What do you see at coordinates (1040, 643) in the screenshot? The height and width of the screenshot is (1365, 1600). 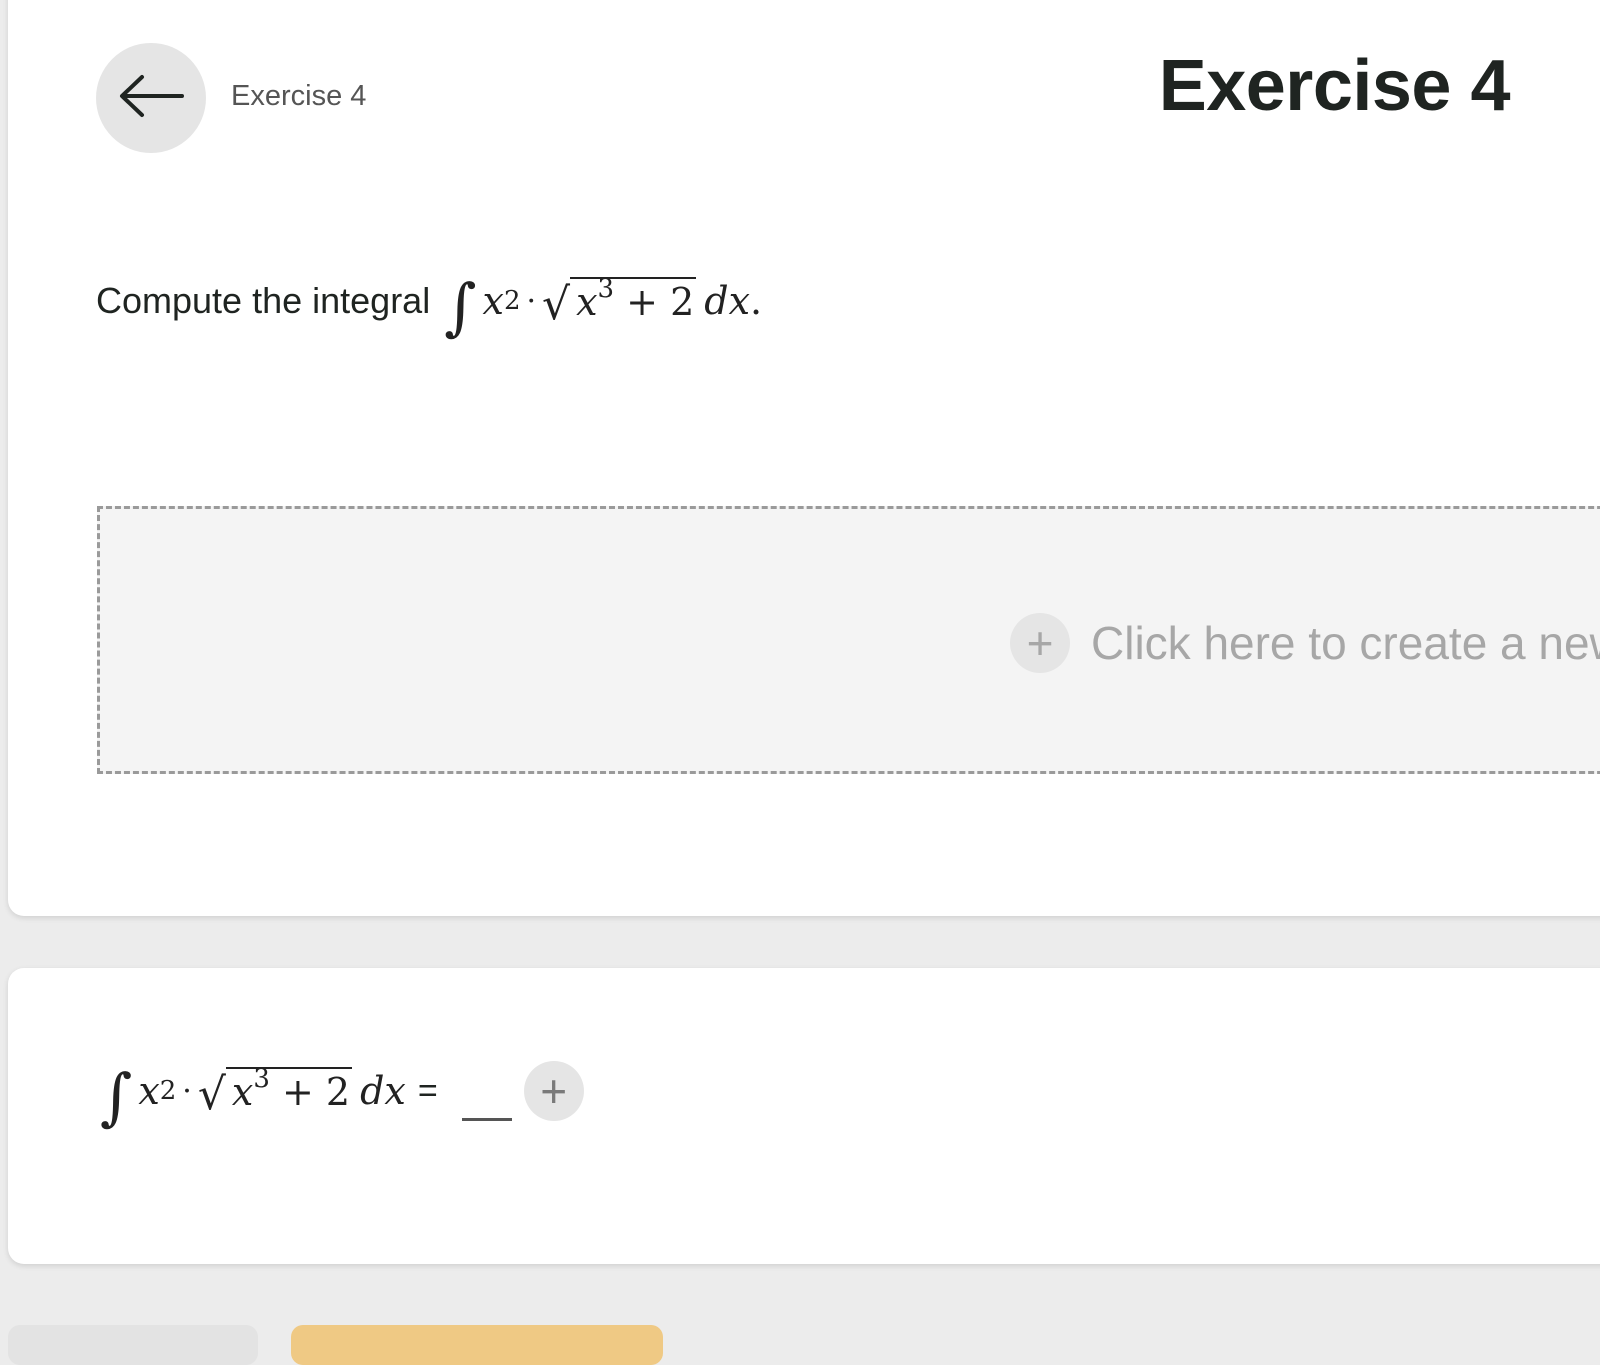 I see `plus-icon: +` at bounding box center [1040, 643].